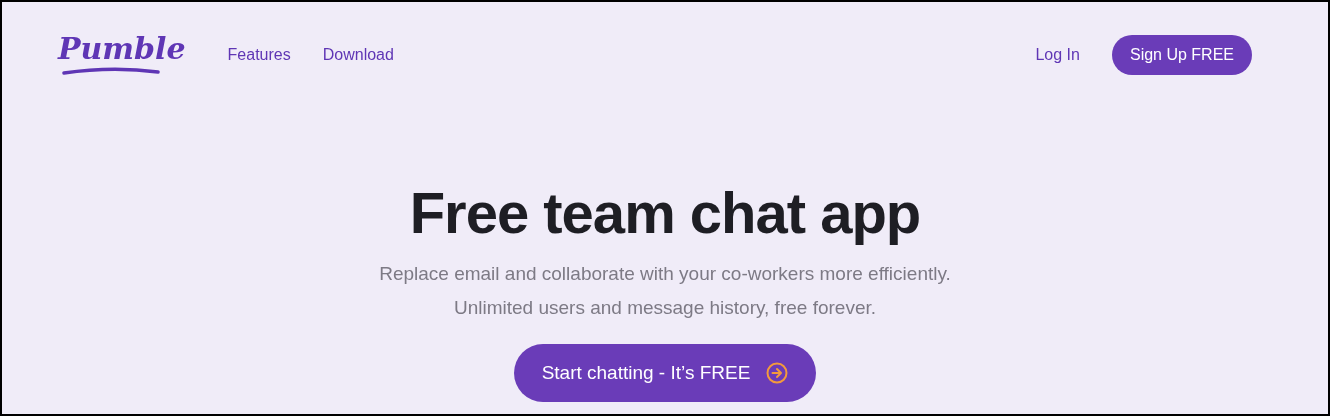  What do you see at coordinates (665, 373) in the screenshot?
I see `cta-button: Start chatting - It’s FREE` at bounding box center [665, 373].